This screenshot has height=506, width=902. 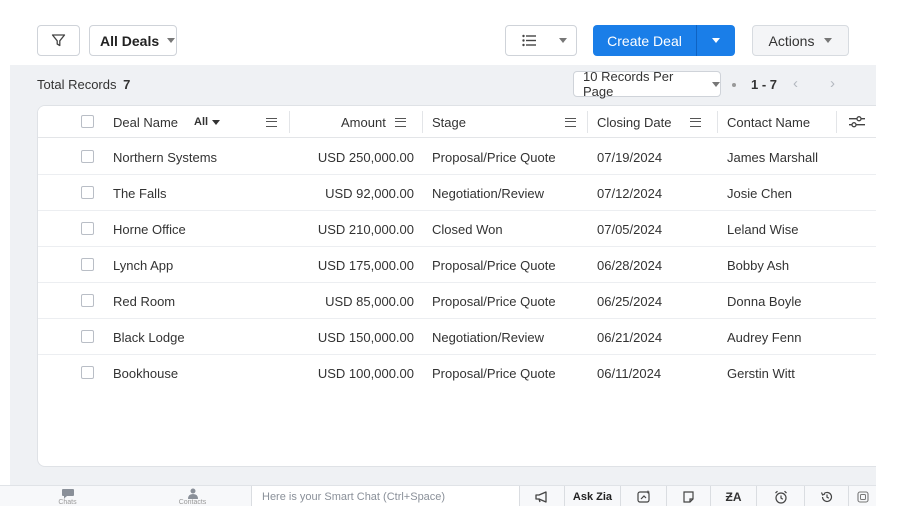 I want to click on actions-button: Actions, so click(x=800, y=40).